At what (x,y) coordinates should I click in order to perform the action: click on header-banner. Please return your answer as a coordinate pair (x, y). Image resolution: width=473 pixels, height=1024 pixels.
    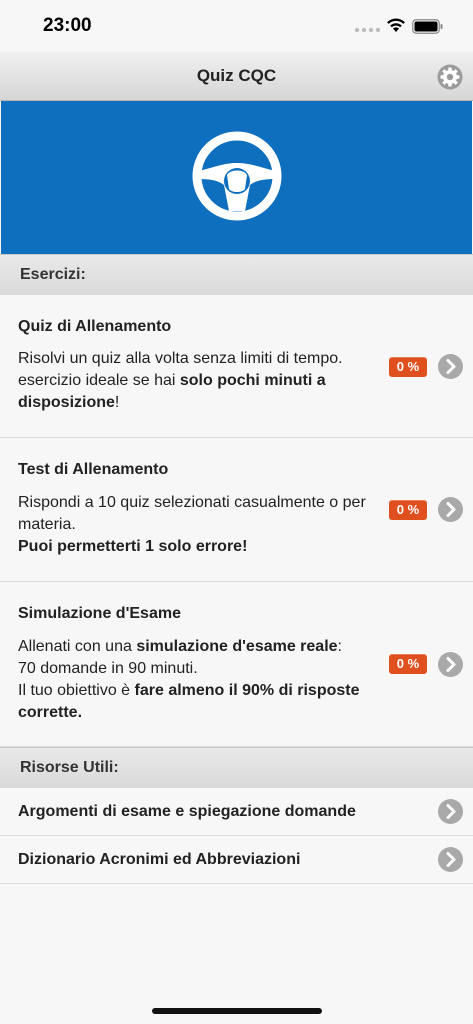
    Looking at the image, I should click on (236, 177).